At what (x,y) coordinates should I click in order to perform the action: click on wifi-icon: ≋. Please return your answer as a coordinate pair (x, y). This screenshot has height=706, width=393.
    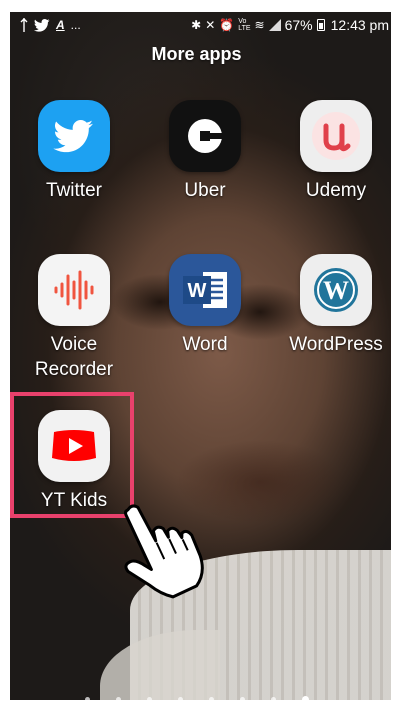
    Looking at the image, I should click on (259, 25).